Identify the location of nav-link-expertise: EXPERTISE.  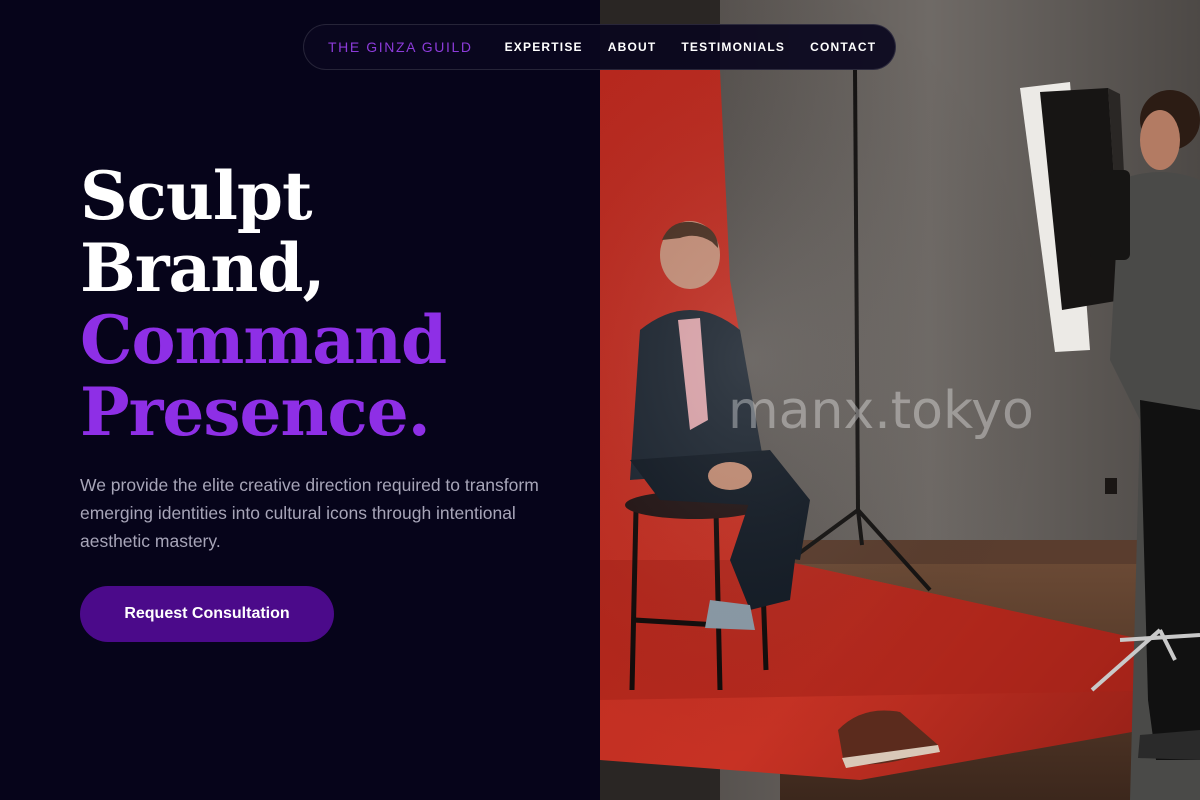
(544, 47).